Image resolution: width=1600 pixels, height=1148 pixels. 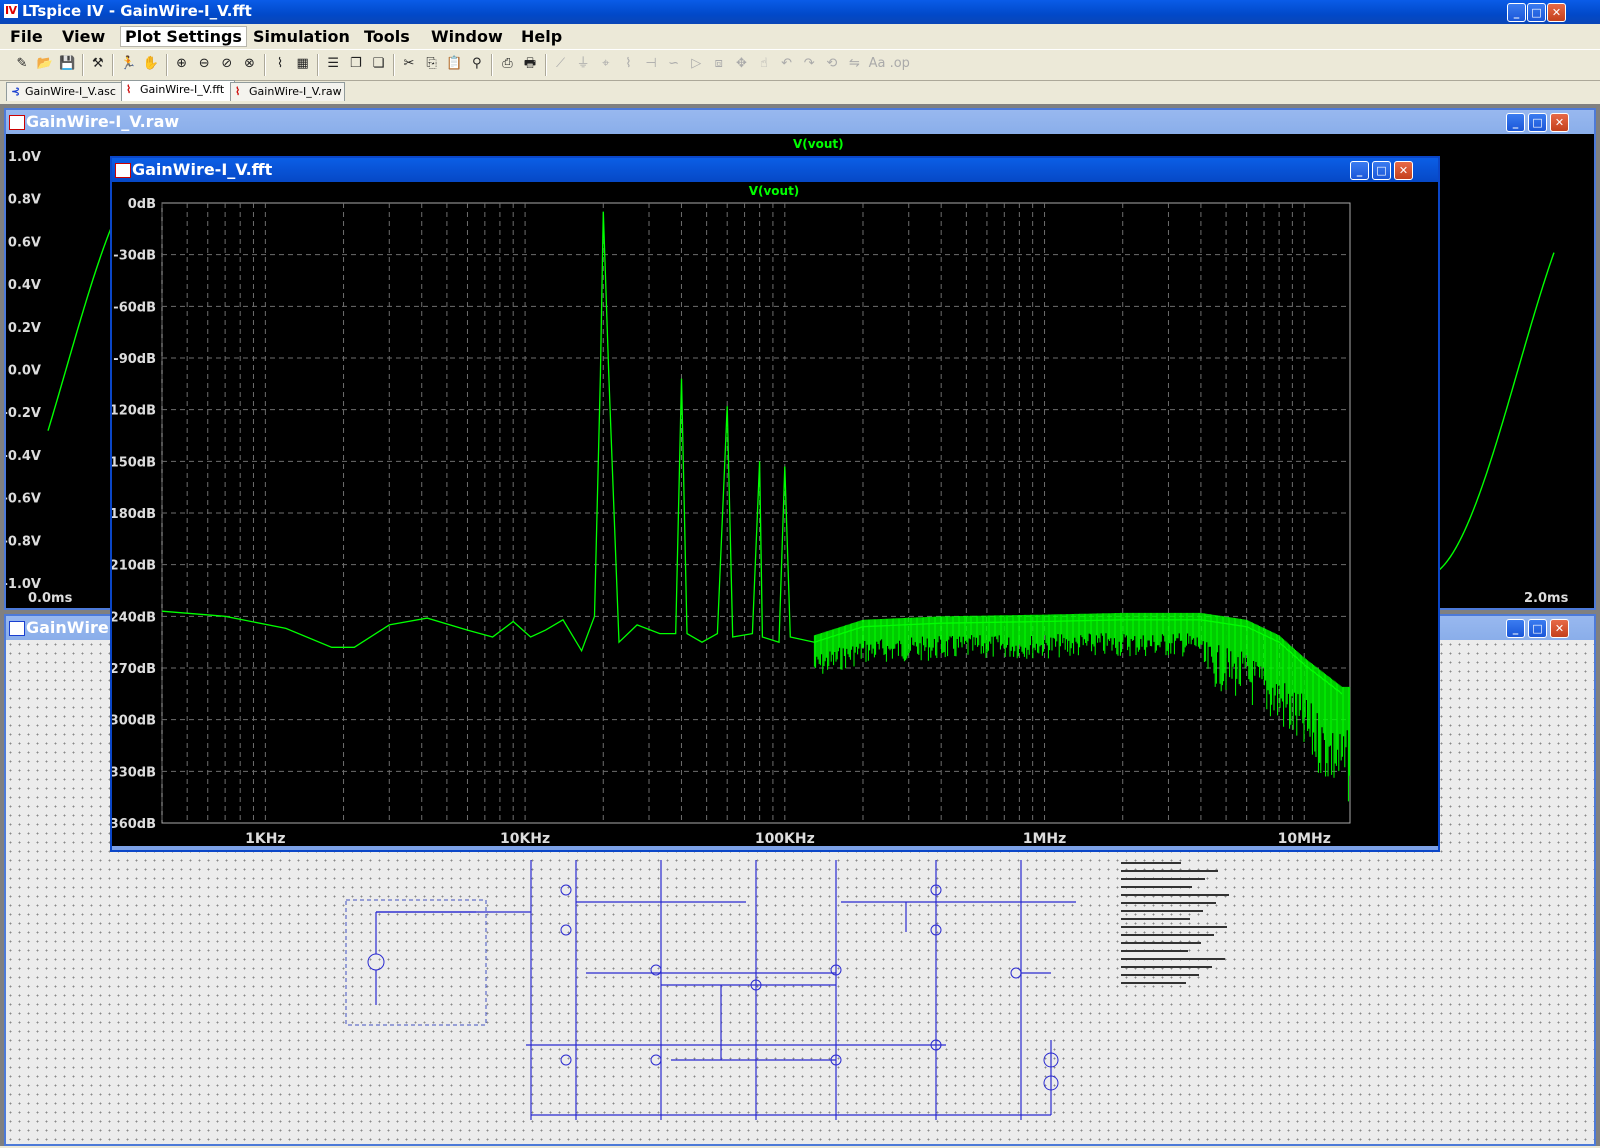 I want to click on fft-x-tick-label: 10KHz, so click(x=525, y=838).